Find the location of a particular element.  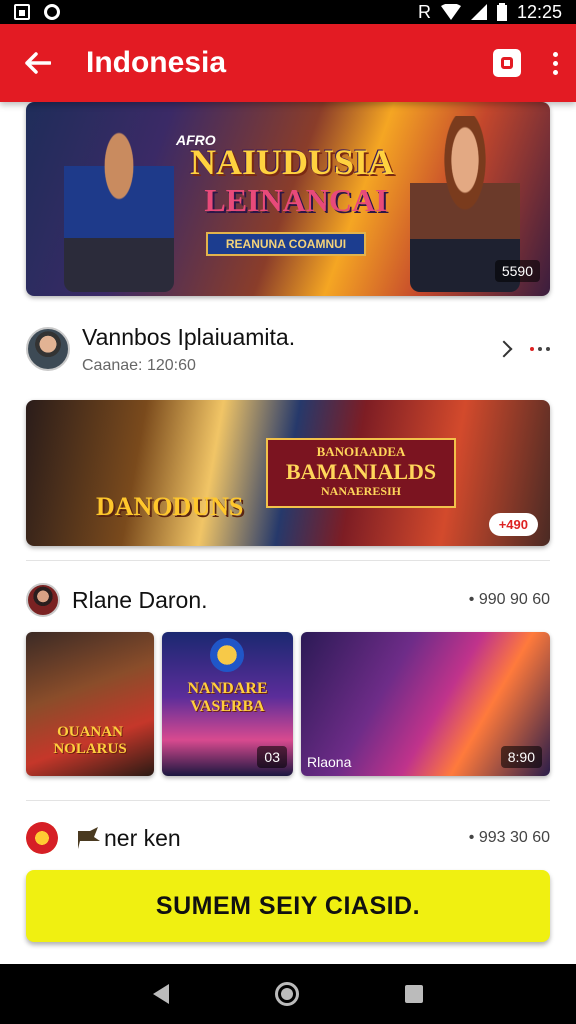

banner-subtitle: LEINANCAI is located at coordinates (296, 200).